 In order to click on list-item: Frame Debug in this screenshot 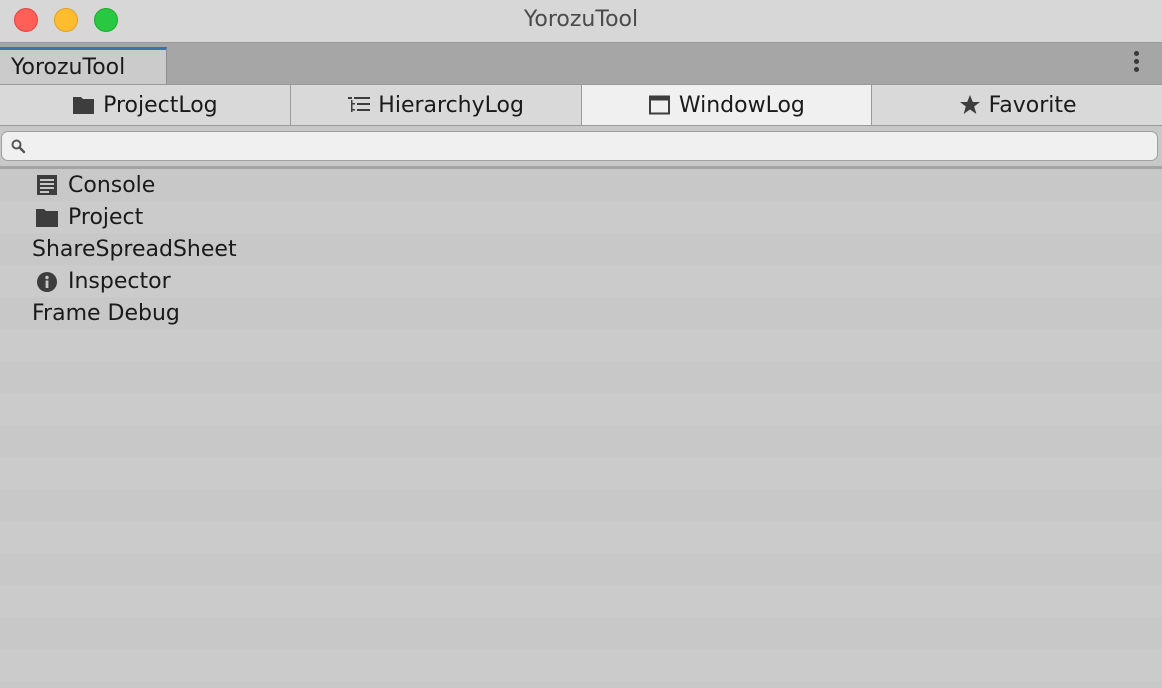, I will do `click(581, 313)`.